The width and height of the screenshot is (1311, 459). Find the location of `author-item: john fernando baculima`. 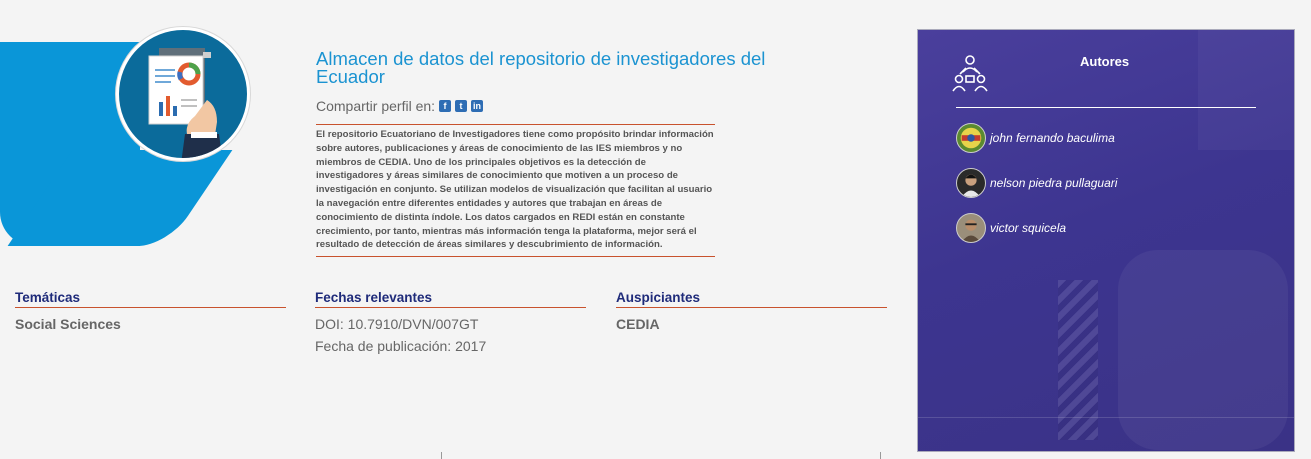

author-item: john fernando baculima is located at coordinates (1035, 138).